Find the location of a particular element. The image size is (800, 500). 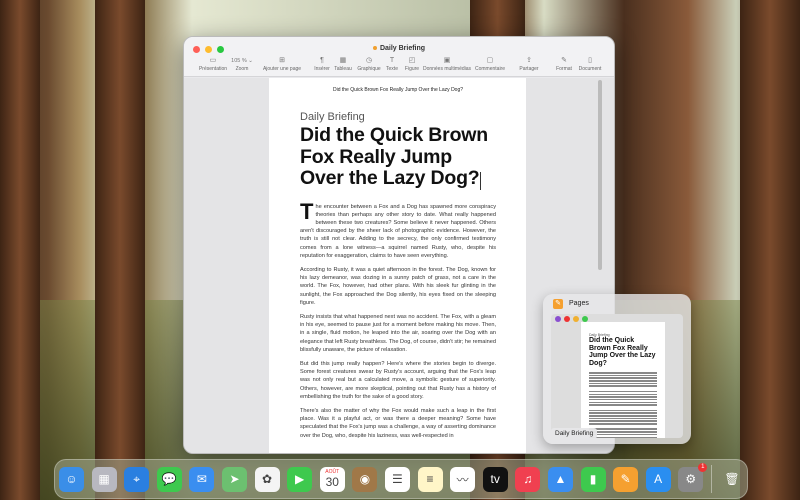

app-glyph: ☺ is located at coordinates (71, 479).